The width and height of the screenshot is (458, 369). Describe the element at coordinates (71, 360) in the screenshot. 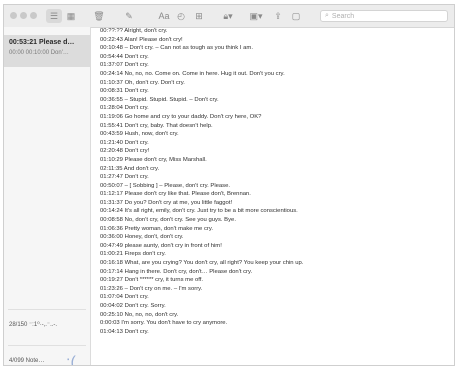

I see `bracket-icon: :(` at that location.